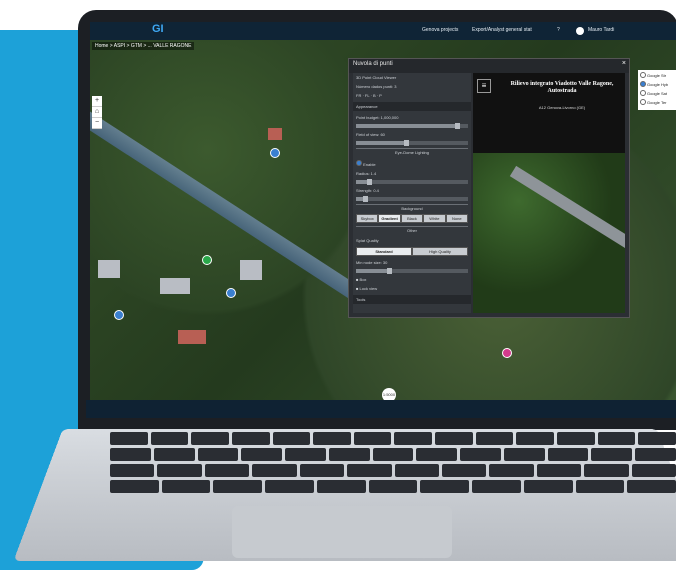 This screenshot has width=676, height=571. Describe the element at coordinates (376, 77) in the screenshot. I see `panel-header: 3D Point Cloud Viewer` at that location.